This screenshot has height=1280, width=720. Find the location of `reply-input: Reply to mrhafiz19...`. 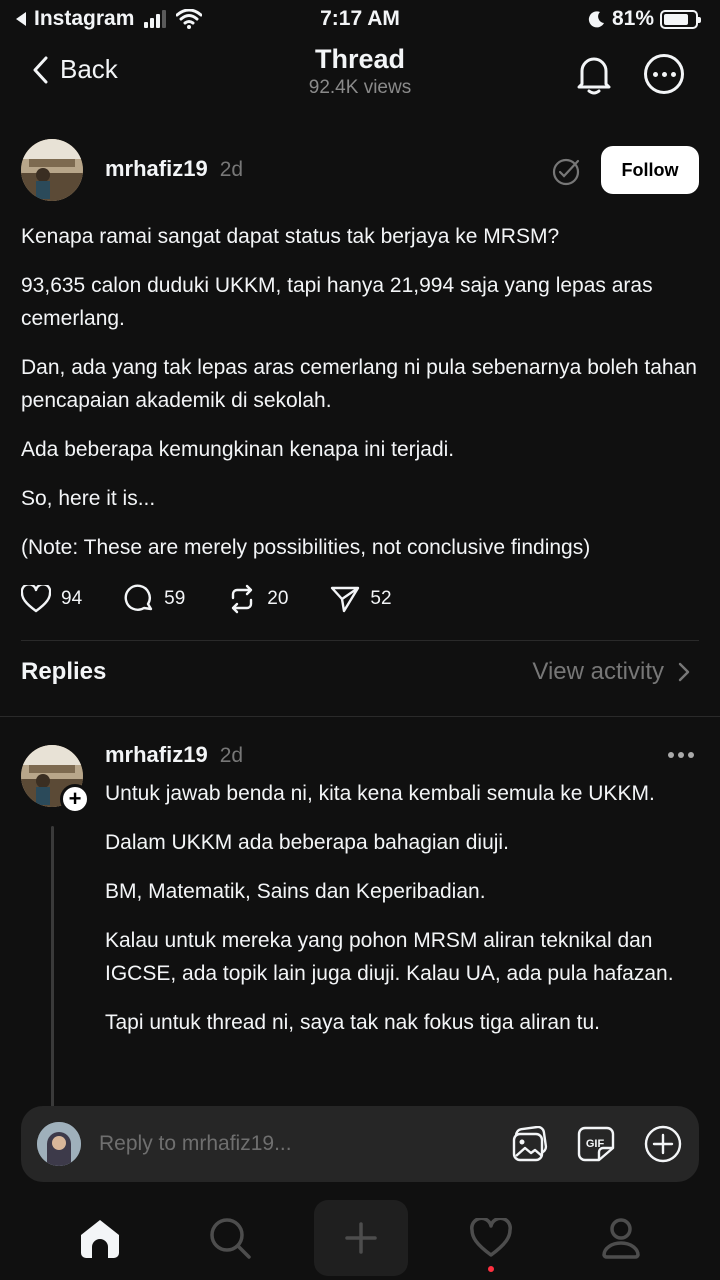

reply-input: Reply to mrhafiz19... is located at coordinates (305, 1144).